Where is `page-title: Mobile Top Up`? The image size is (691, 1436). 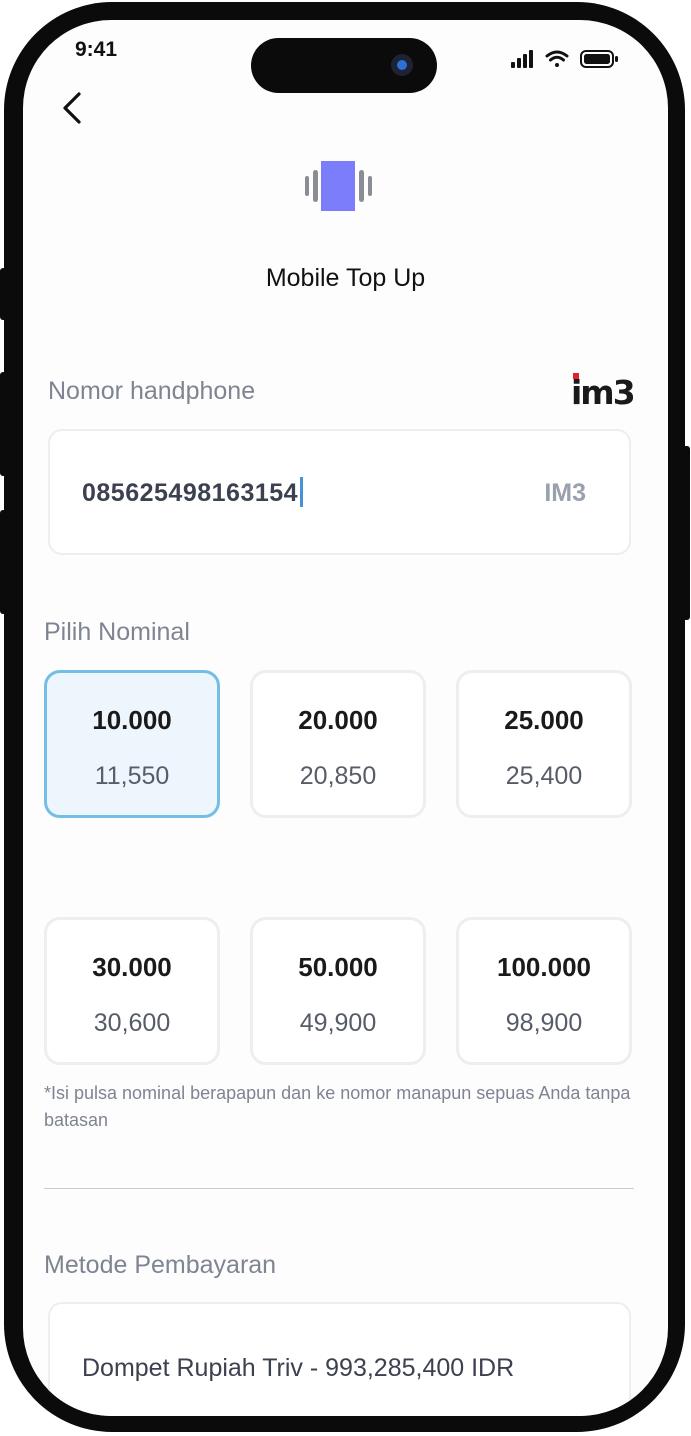
page-title: Mobile Top Up is located at coordinates (345, 278).